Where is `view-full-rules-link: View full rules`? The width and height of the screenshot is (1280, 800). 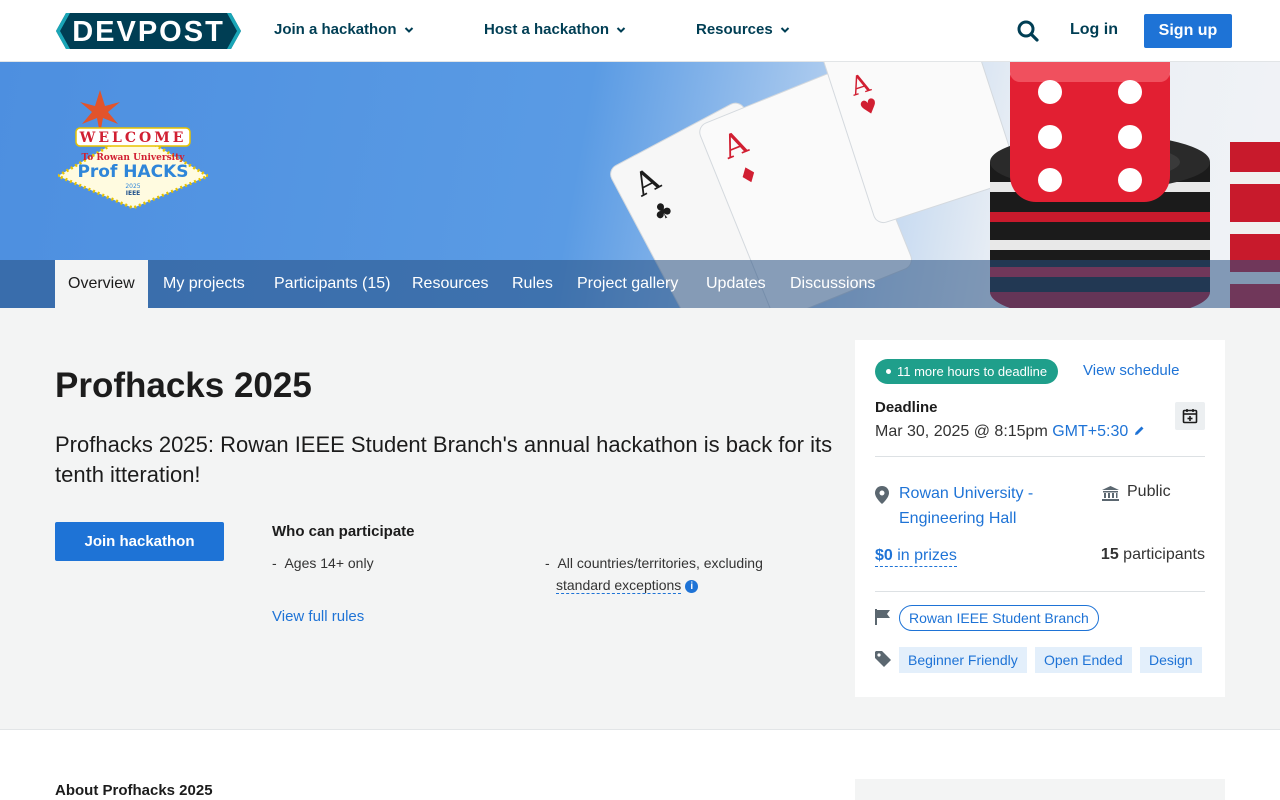
view-full-rules-link: View full rules is located at coordinates (318, 616).